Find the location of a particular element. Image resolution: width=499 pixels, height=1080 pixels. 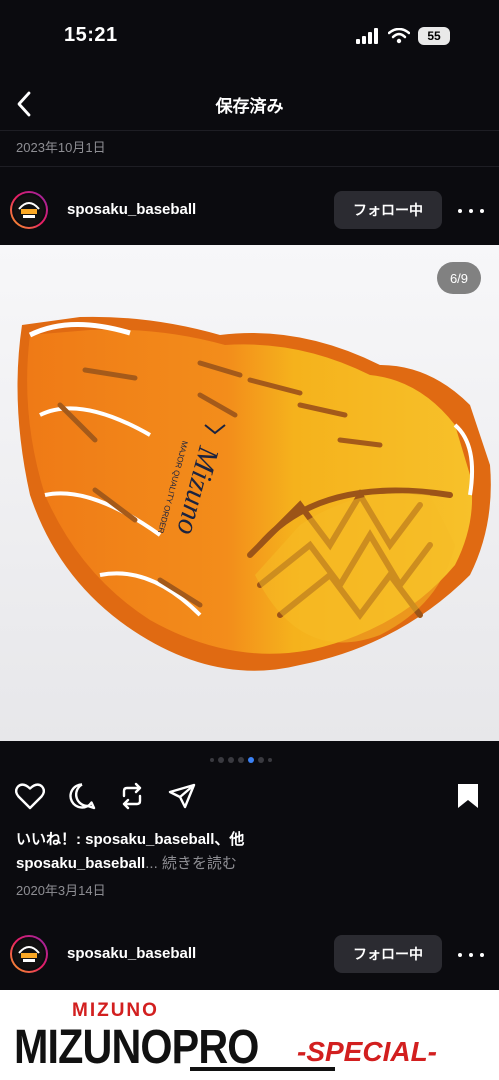

repost-button is located at coordinates (132, 796).